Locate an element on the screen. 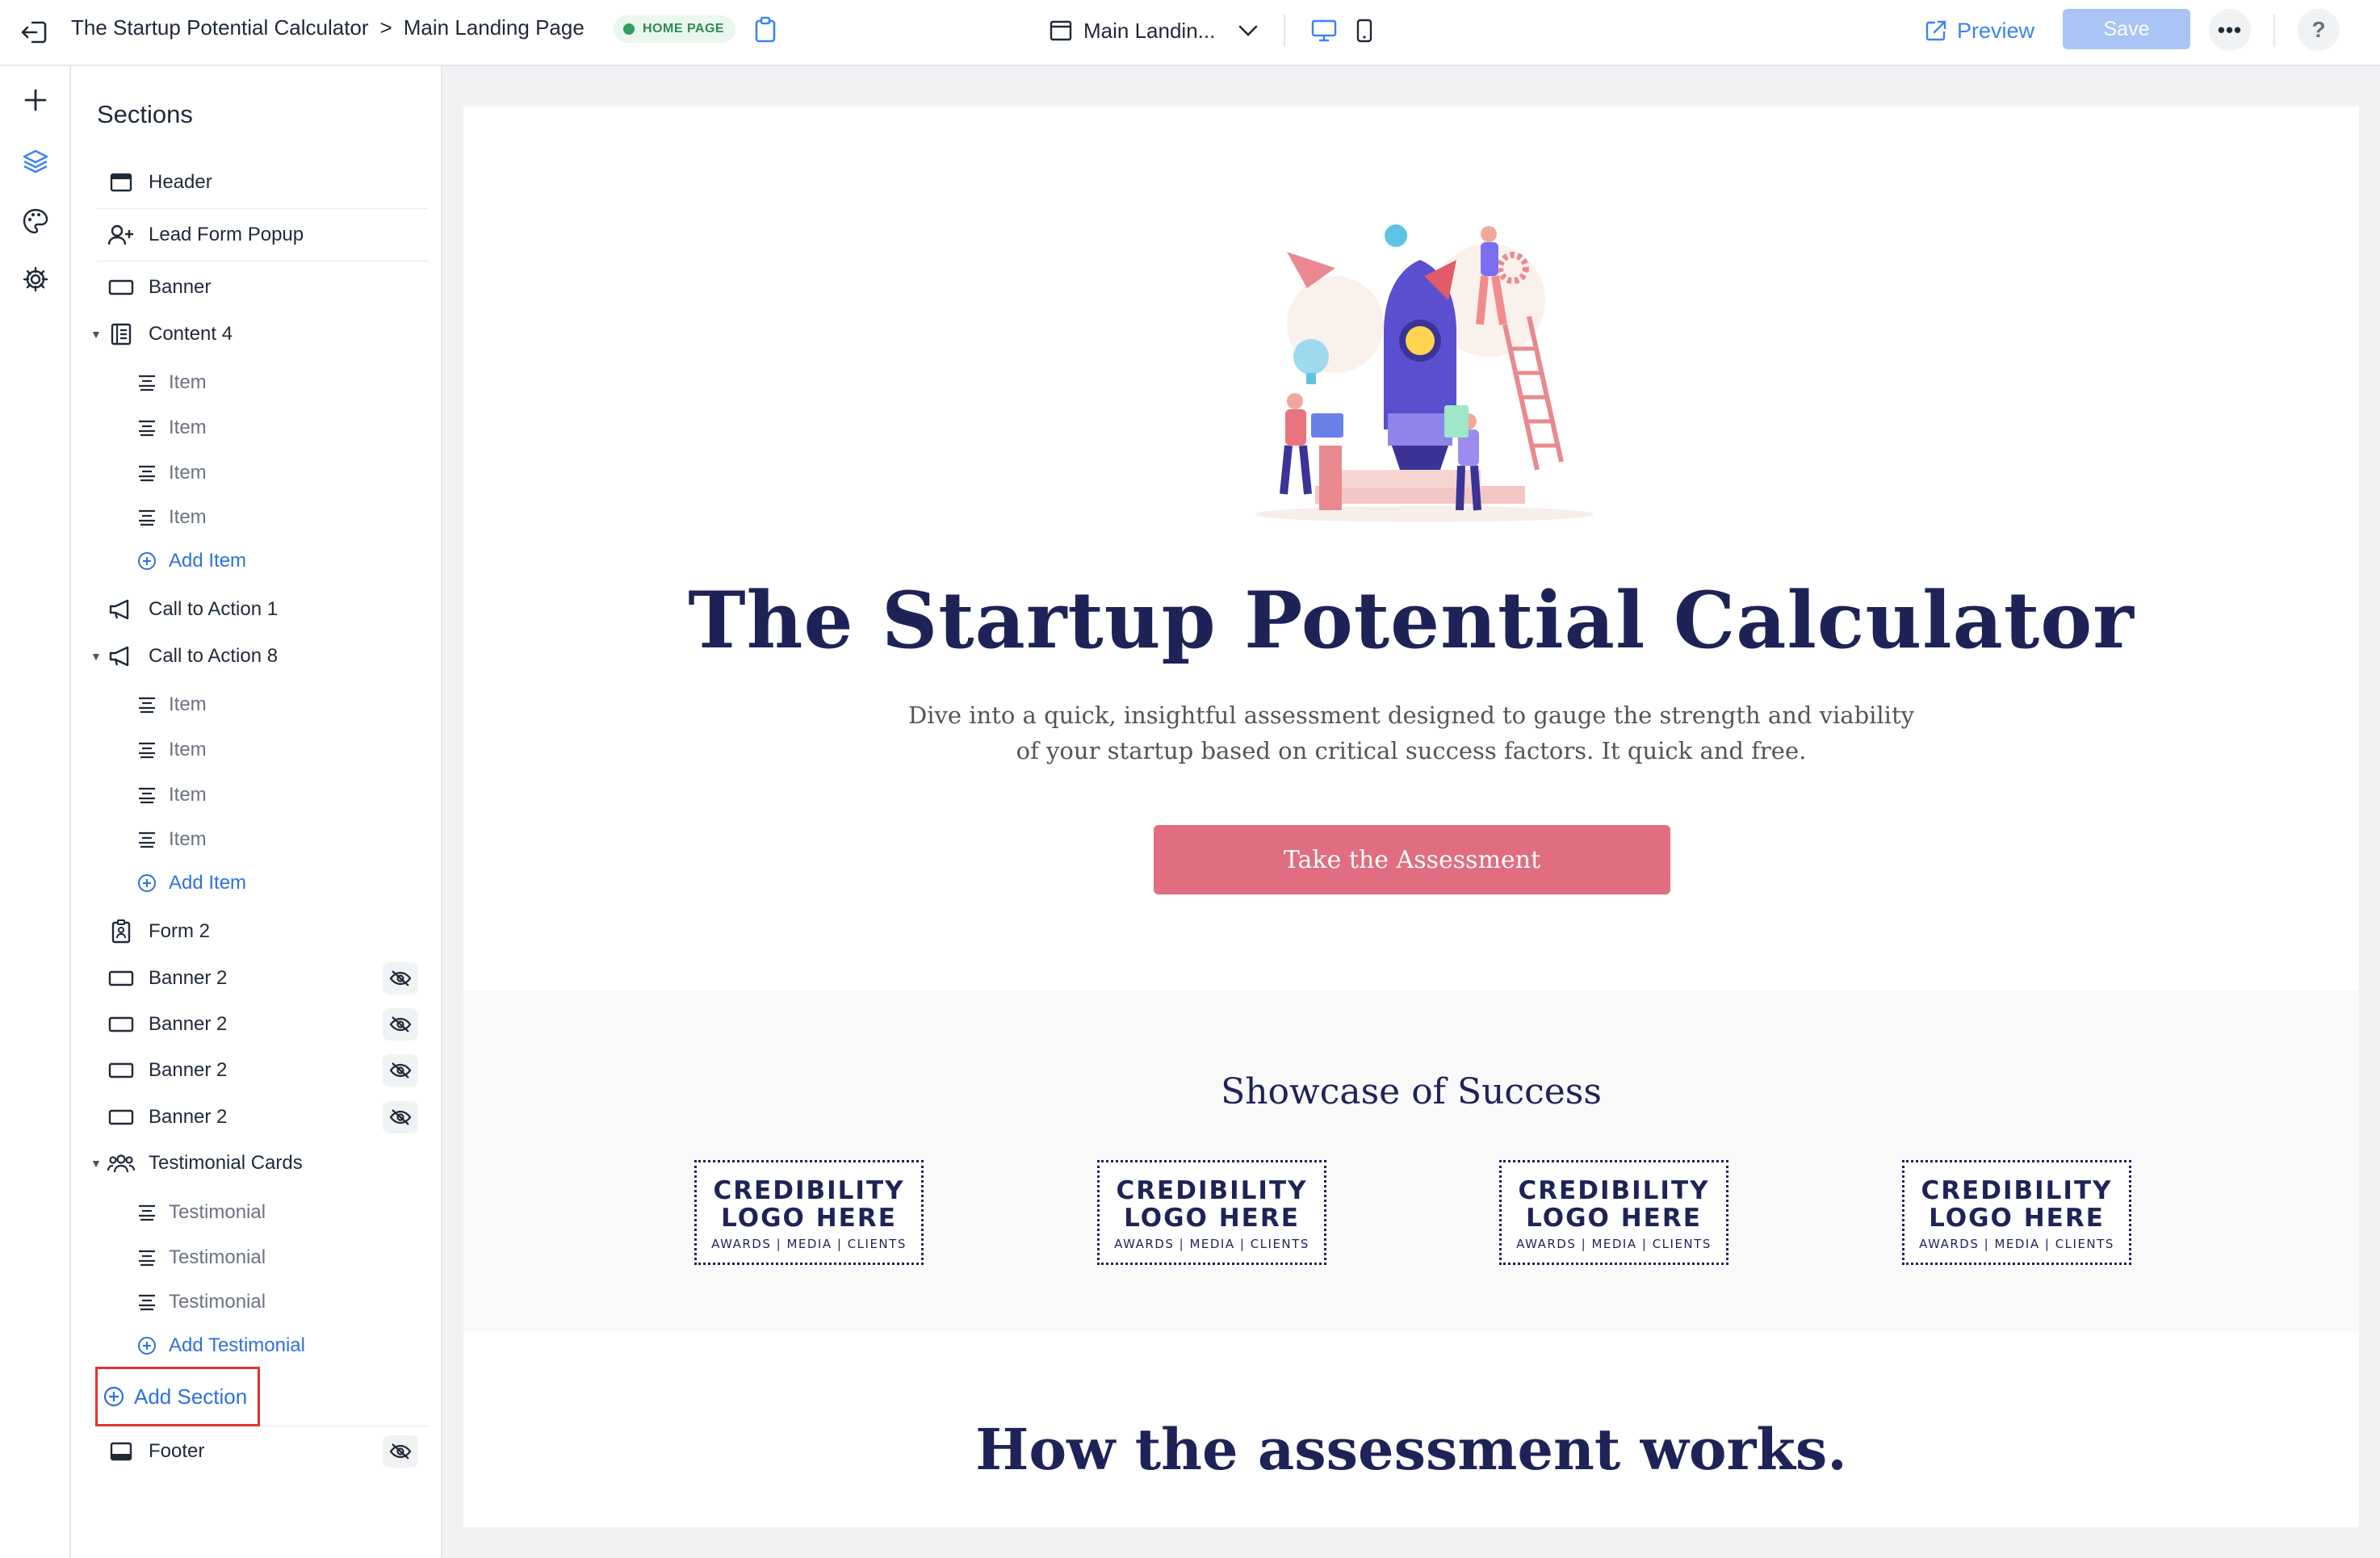 This screenshot has width=2380, height=1558. clipboard-icon is located at coordinates (766, 30).